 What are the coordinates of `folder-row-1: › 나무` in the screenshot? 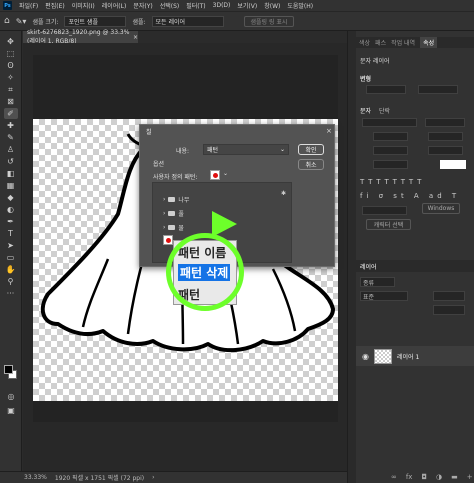 It's located at (176, 199).